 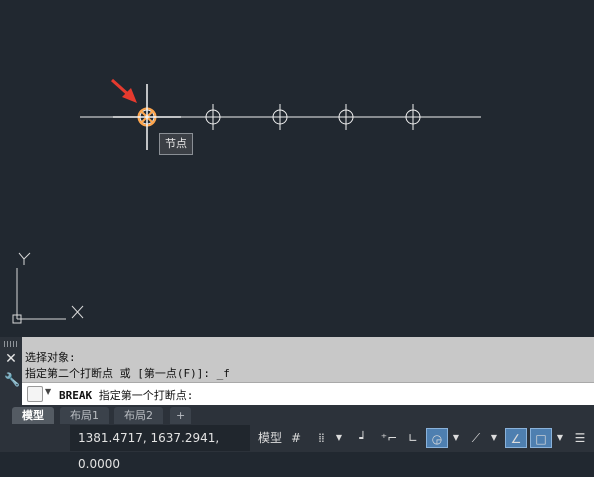 What do you see at coordinates (11, 344) in the screenshot?
I see `grip-handle` at bounding box center [11, 344].